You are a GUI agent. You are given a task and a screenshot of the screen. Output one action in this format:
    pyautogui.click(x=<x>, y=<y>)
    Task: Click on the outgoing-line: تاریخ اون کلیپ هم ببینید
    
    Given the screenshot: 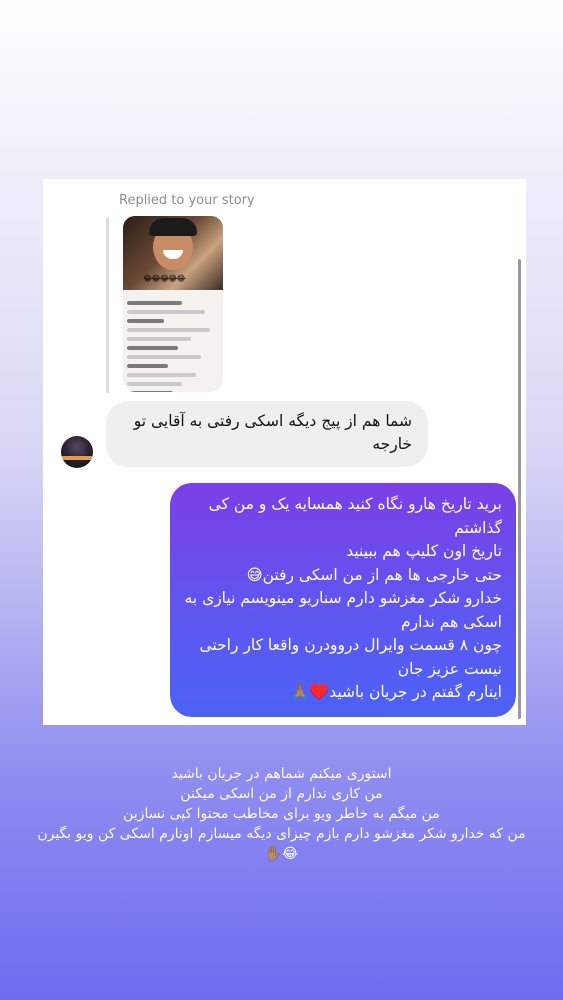 What is the action you would take?
    pyautogui.click(x=424, y=551)
    